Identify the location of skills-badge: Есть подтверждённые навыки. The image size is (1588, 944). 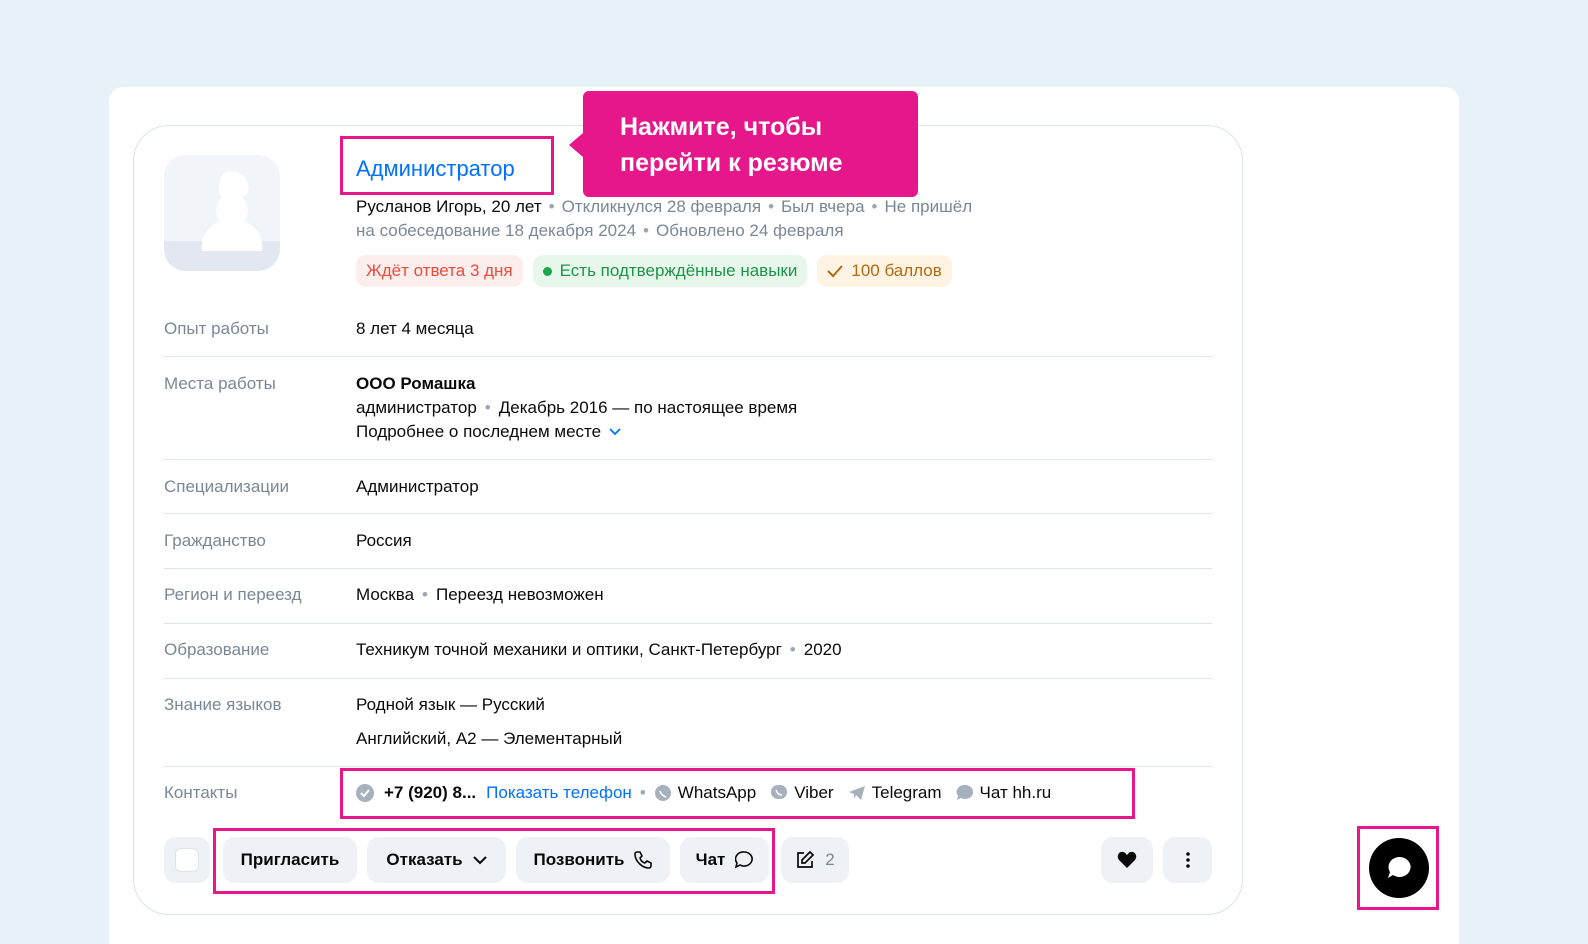
(670, 271).